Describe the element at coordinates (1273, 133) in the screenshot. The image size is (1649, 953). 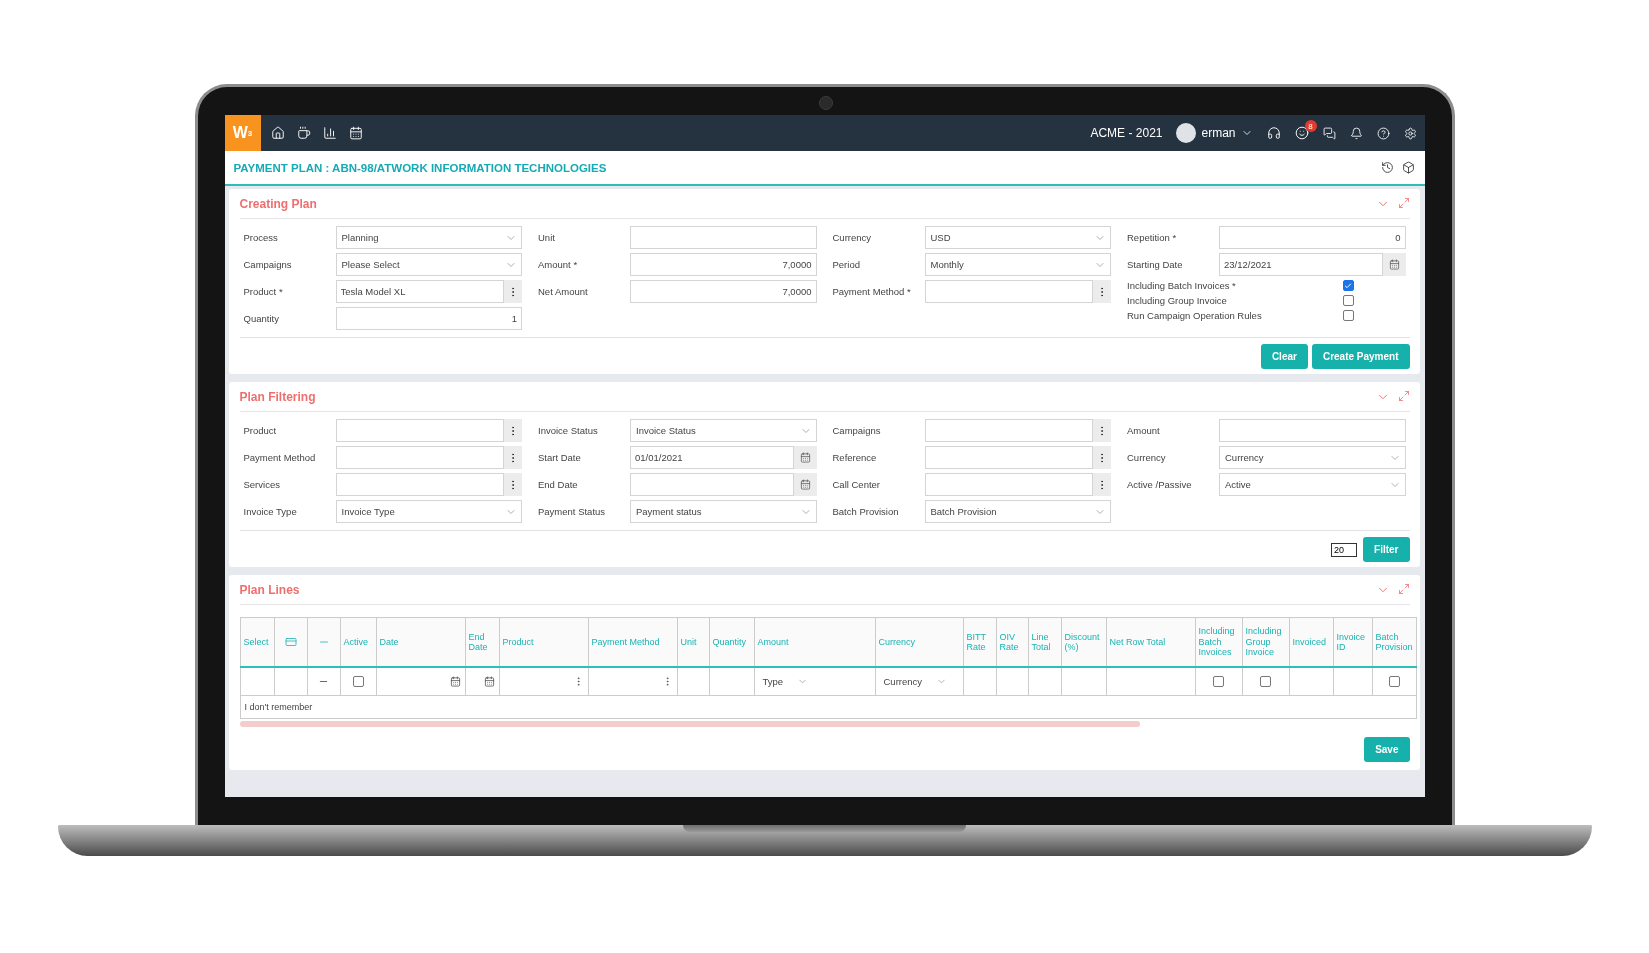
I see `headset-icon` at that location.